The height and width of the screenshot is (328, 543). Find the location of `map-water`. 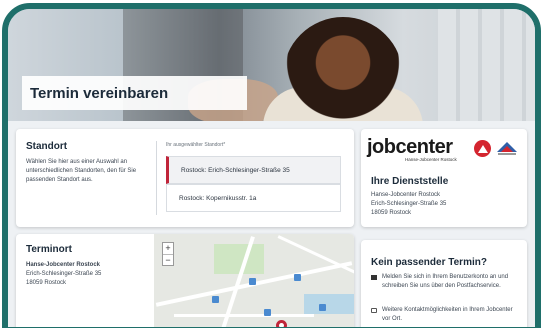

map-water is located at coordinates (329, 304).